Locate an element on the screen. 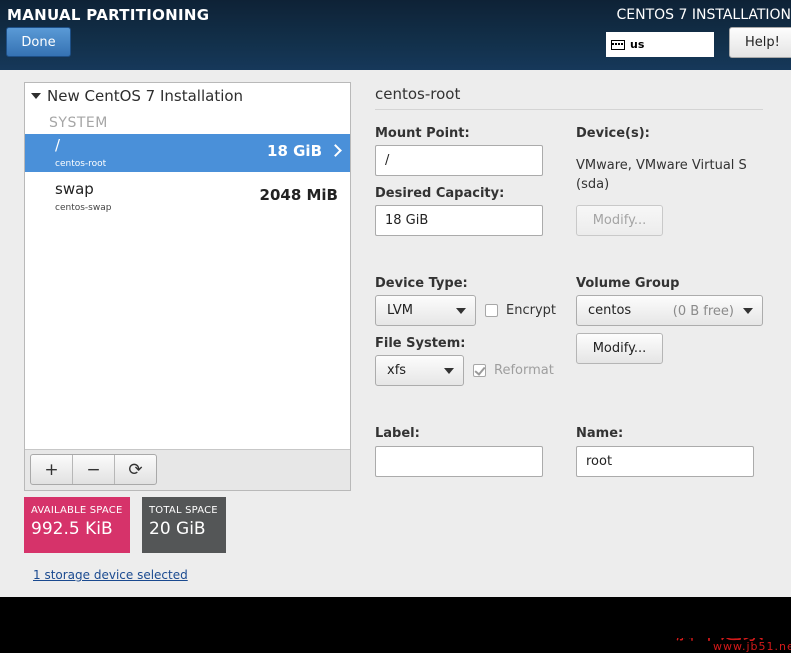 This screenshot has height=653, width=791. partition-device: centos-swap is located at coordinates (83, 208).